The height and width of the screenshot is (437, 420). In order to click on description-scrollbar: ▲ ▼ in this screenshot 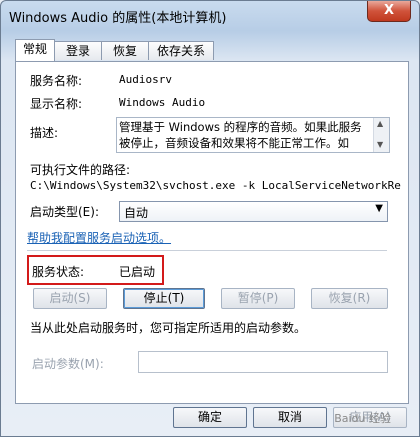, I will do `click(381, 135)`.